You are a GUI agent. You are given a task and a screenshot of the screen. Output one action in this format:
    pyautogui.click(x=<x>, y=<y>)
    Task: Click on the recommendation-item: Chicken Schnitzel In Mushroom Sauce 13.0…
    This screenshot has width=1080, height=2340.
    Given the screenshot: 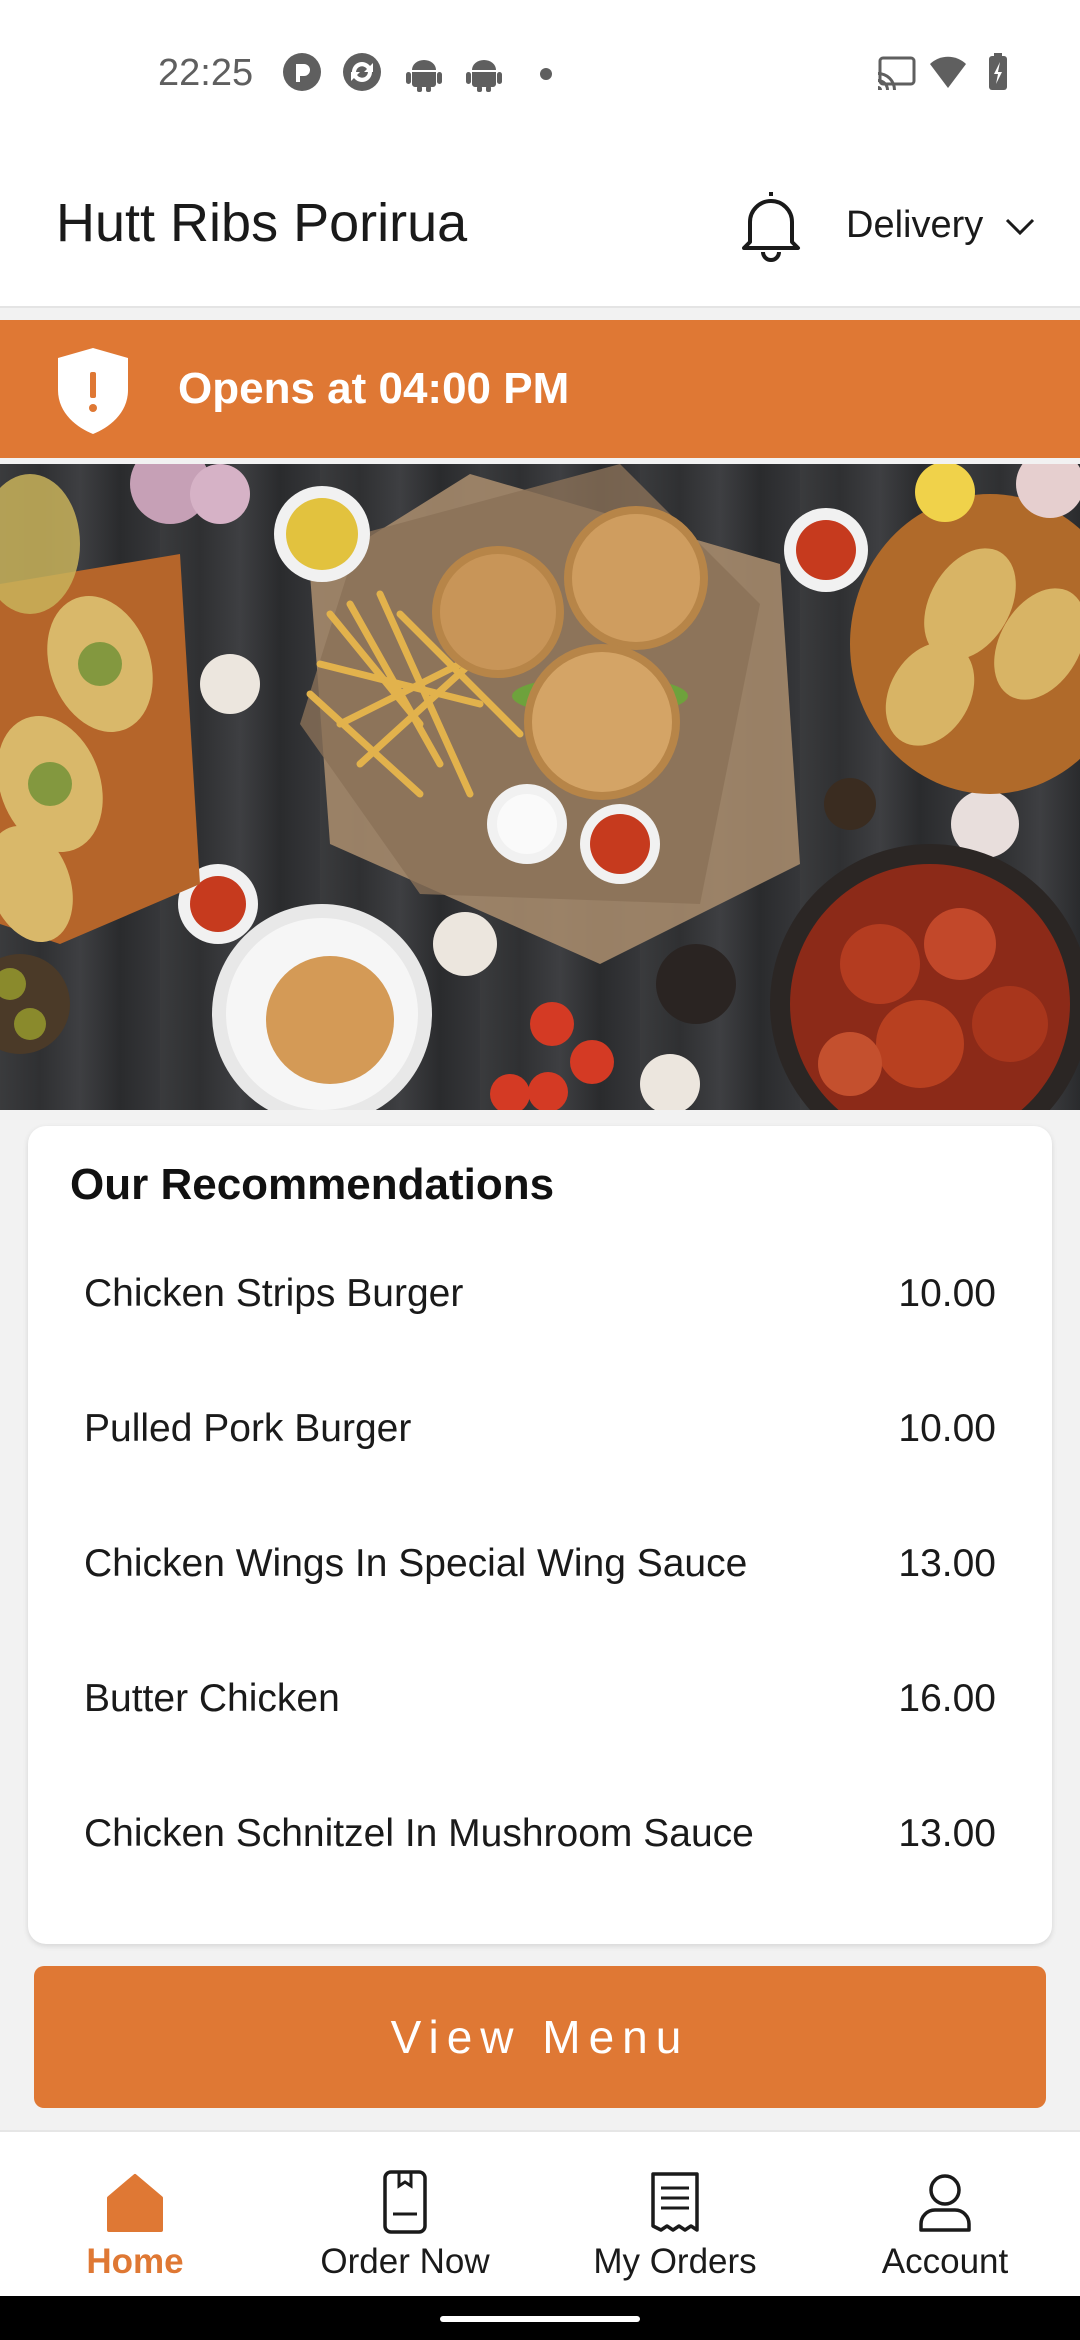 What is the action you would take?
    pyautogui.click(x=540, y=1836)
    